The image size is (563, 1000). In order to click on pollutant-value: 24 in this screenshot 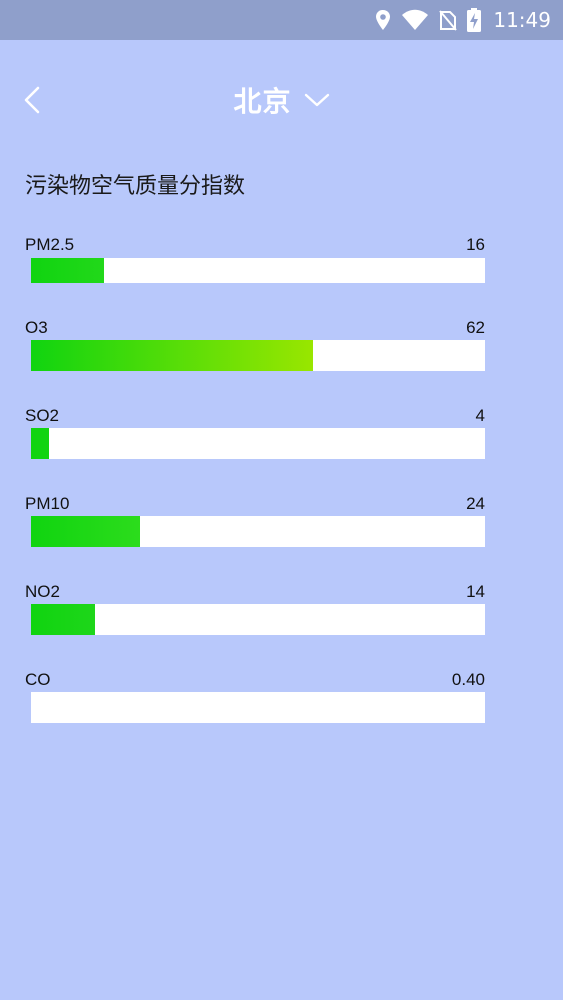, I will do `click(475, 503)`.